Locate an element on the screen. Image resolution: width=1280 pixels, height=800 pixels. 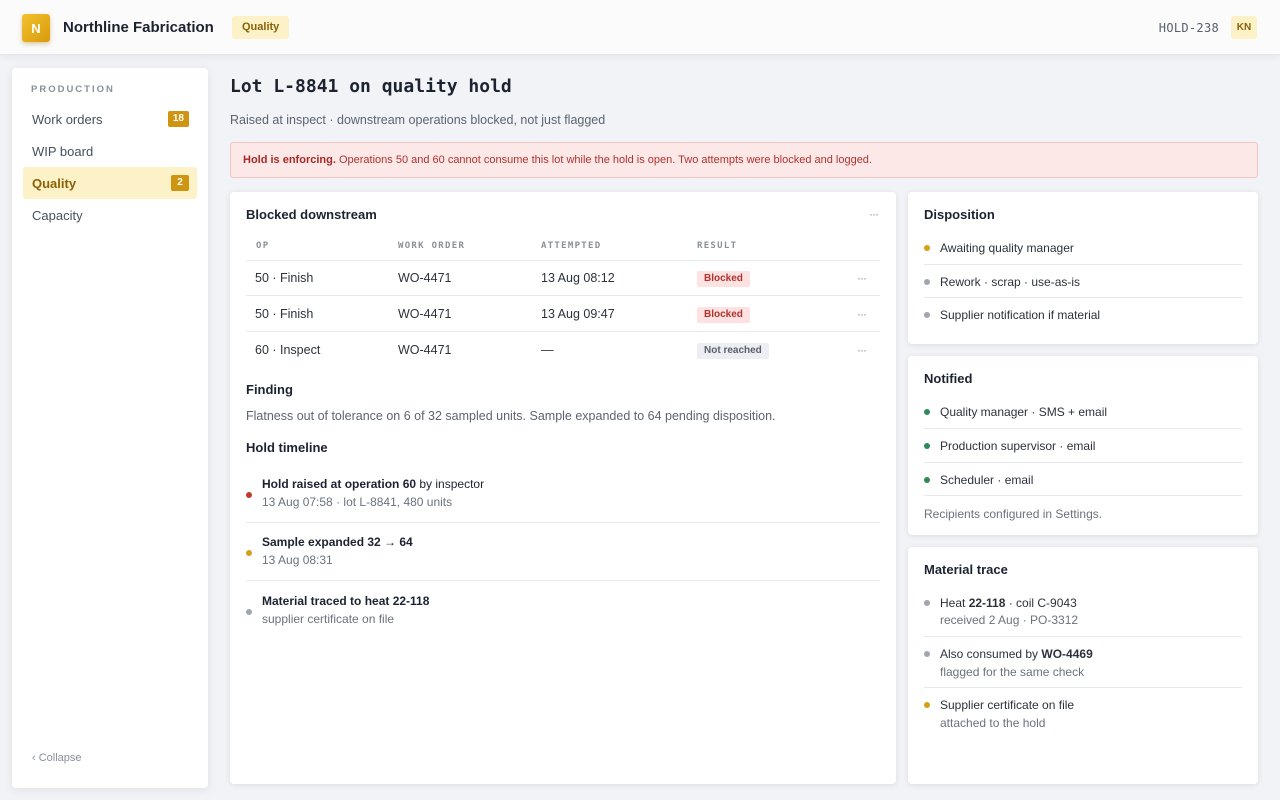
cell-attempted: 13 Aug 08:12 is located at coordinates (578, 278).